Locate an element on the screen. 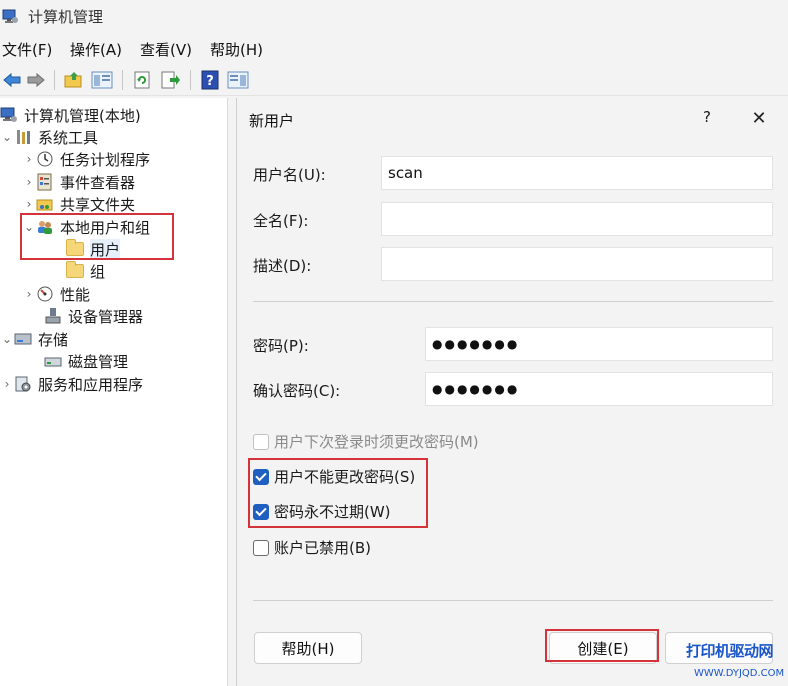 The height and width of the screenshot is (686, 788). performance-icon is located at coordinates (46, 294).